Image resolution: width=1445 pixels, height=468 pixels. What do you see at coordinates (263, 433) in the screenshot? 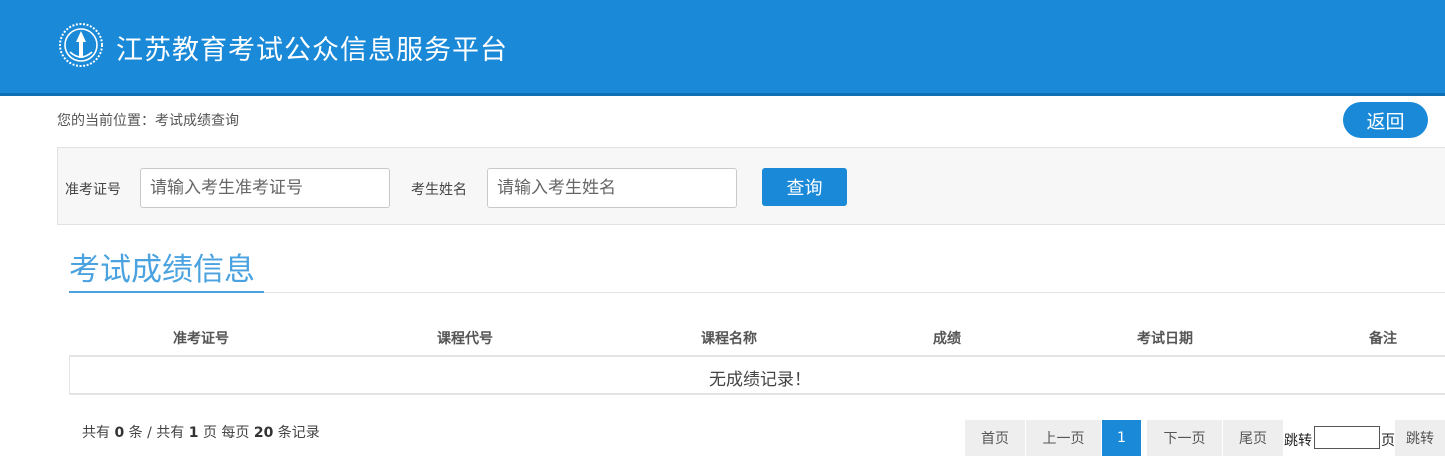
I see `per-page-count: 20` at bounding box center [263, 433].